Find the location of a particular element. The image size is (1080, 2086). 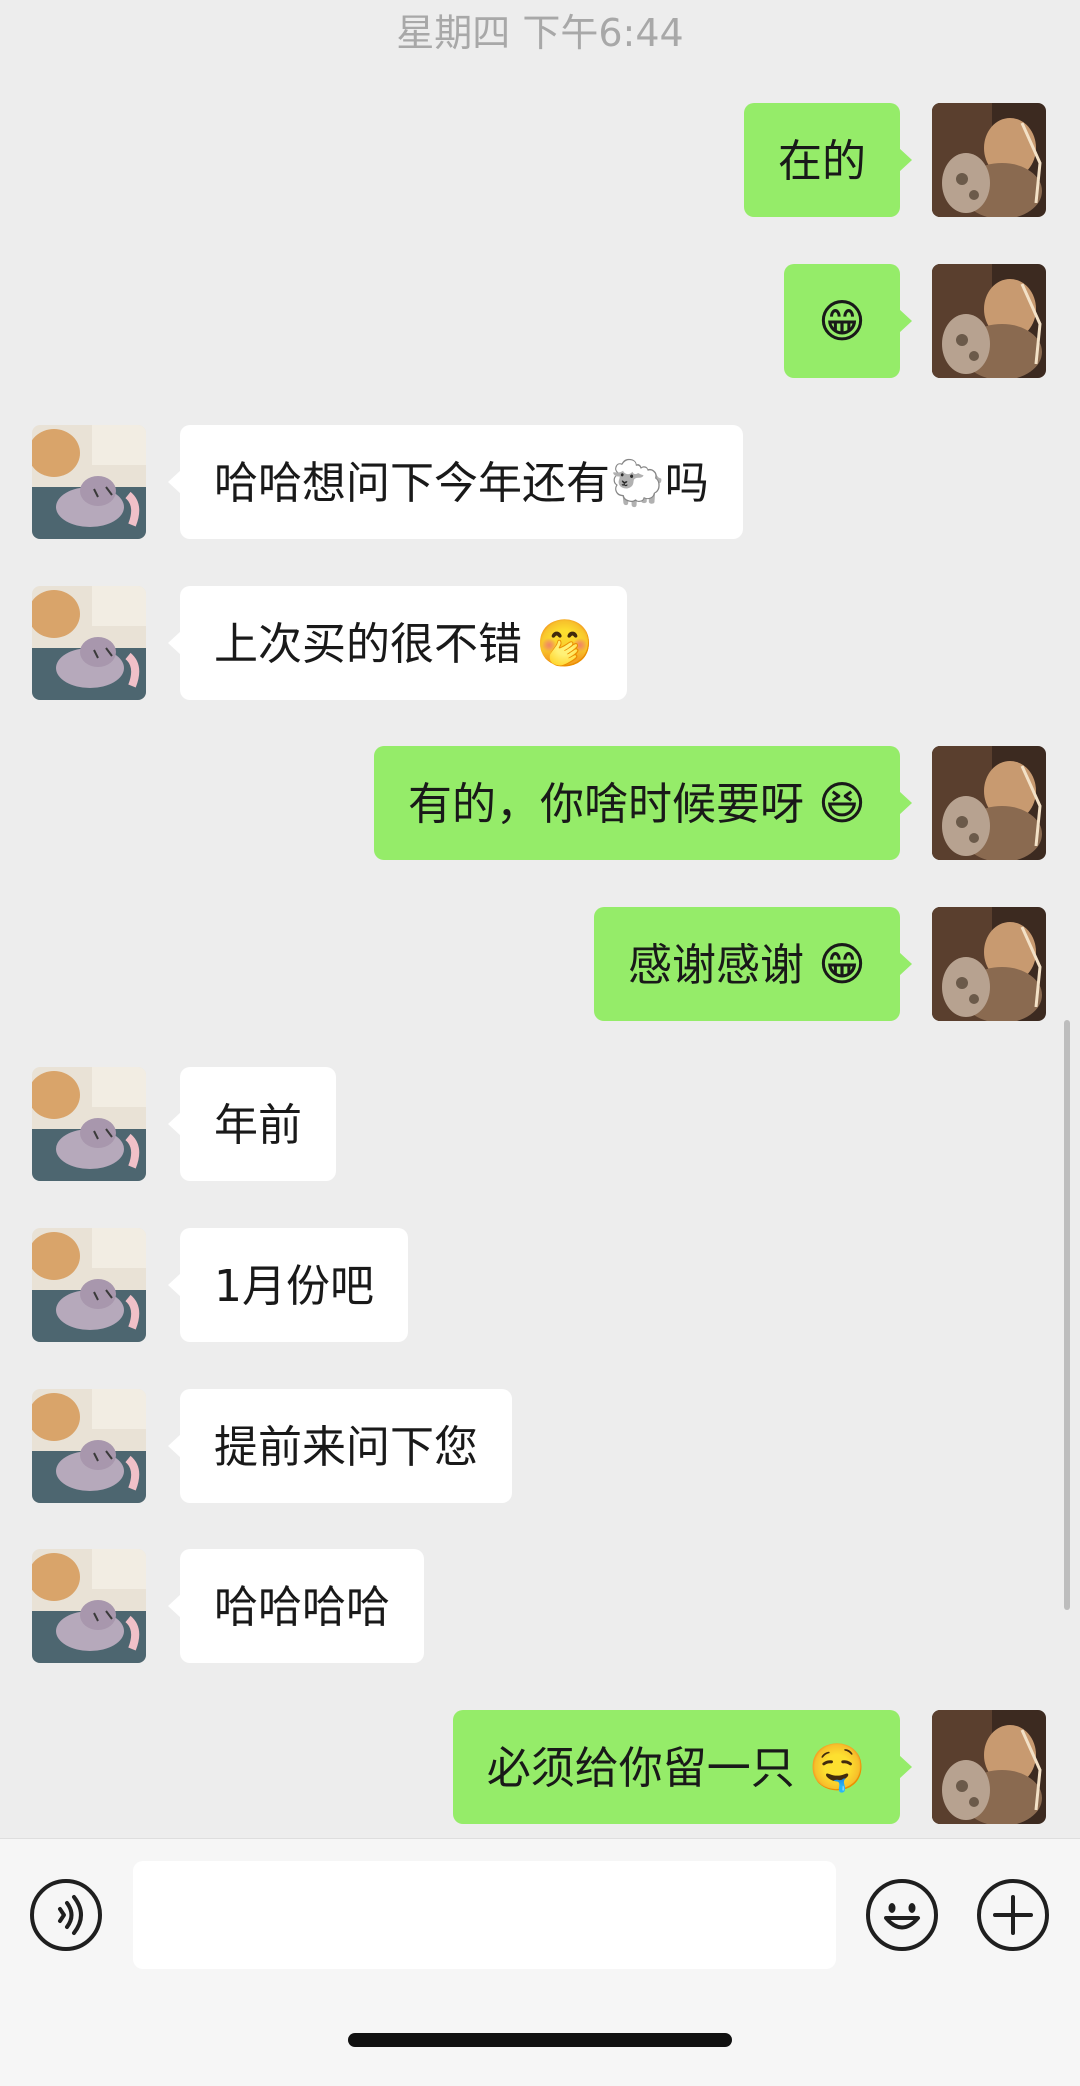

more-button is located at coordinates (1013, 1915).